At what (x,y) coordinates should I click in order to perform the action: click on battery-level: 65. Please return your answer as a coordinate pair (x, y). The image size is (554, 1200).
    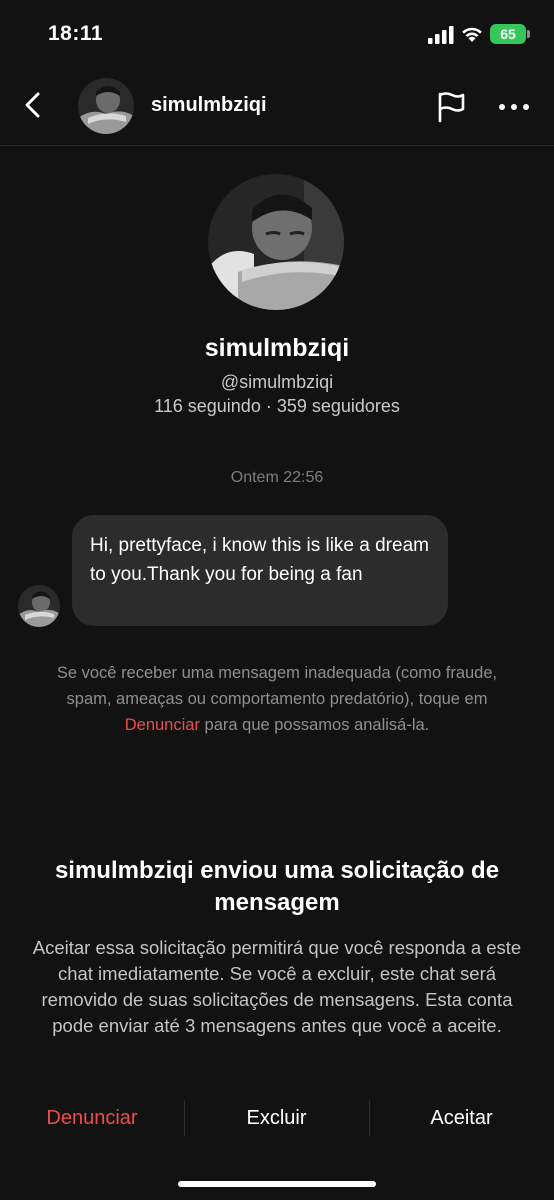
    Looking at the image, I should click on (508, 34).